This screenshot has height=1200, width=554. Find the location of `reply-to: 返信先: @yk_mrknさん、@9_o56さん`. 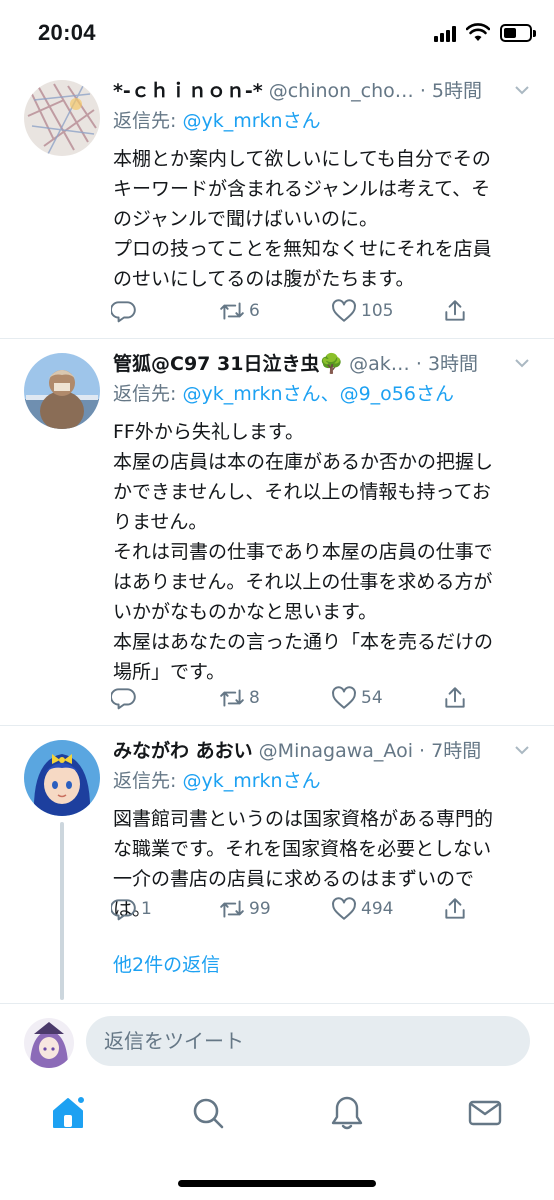

reply-to: 返信先: @yk_mrknさん、@9_o56さん is located at coordinates (283, 394).